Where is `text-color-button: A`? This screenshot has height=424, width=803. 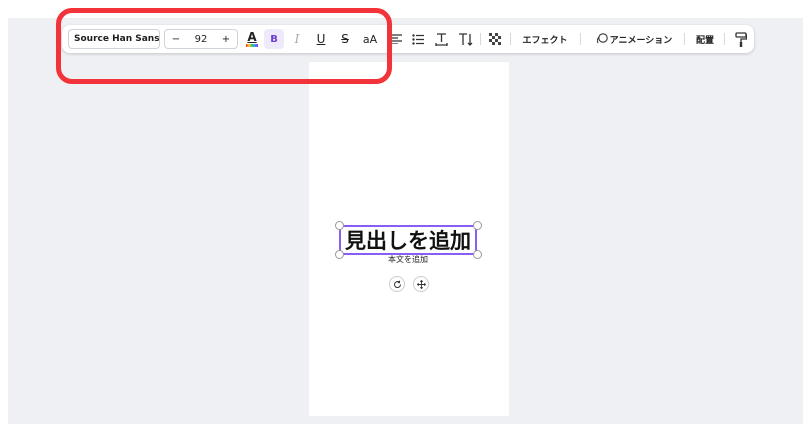 text-color-button: A is located at coordinates (252, 39).